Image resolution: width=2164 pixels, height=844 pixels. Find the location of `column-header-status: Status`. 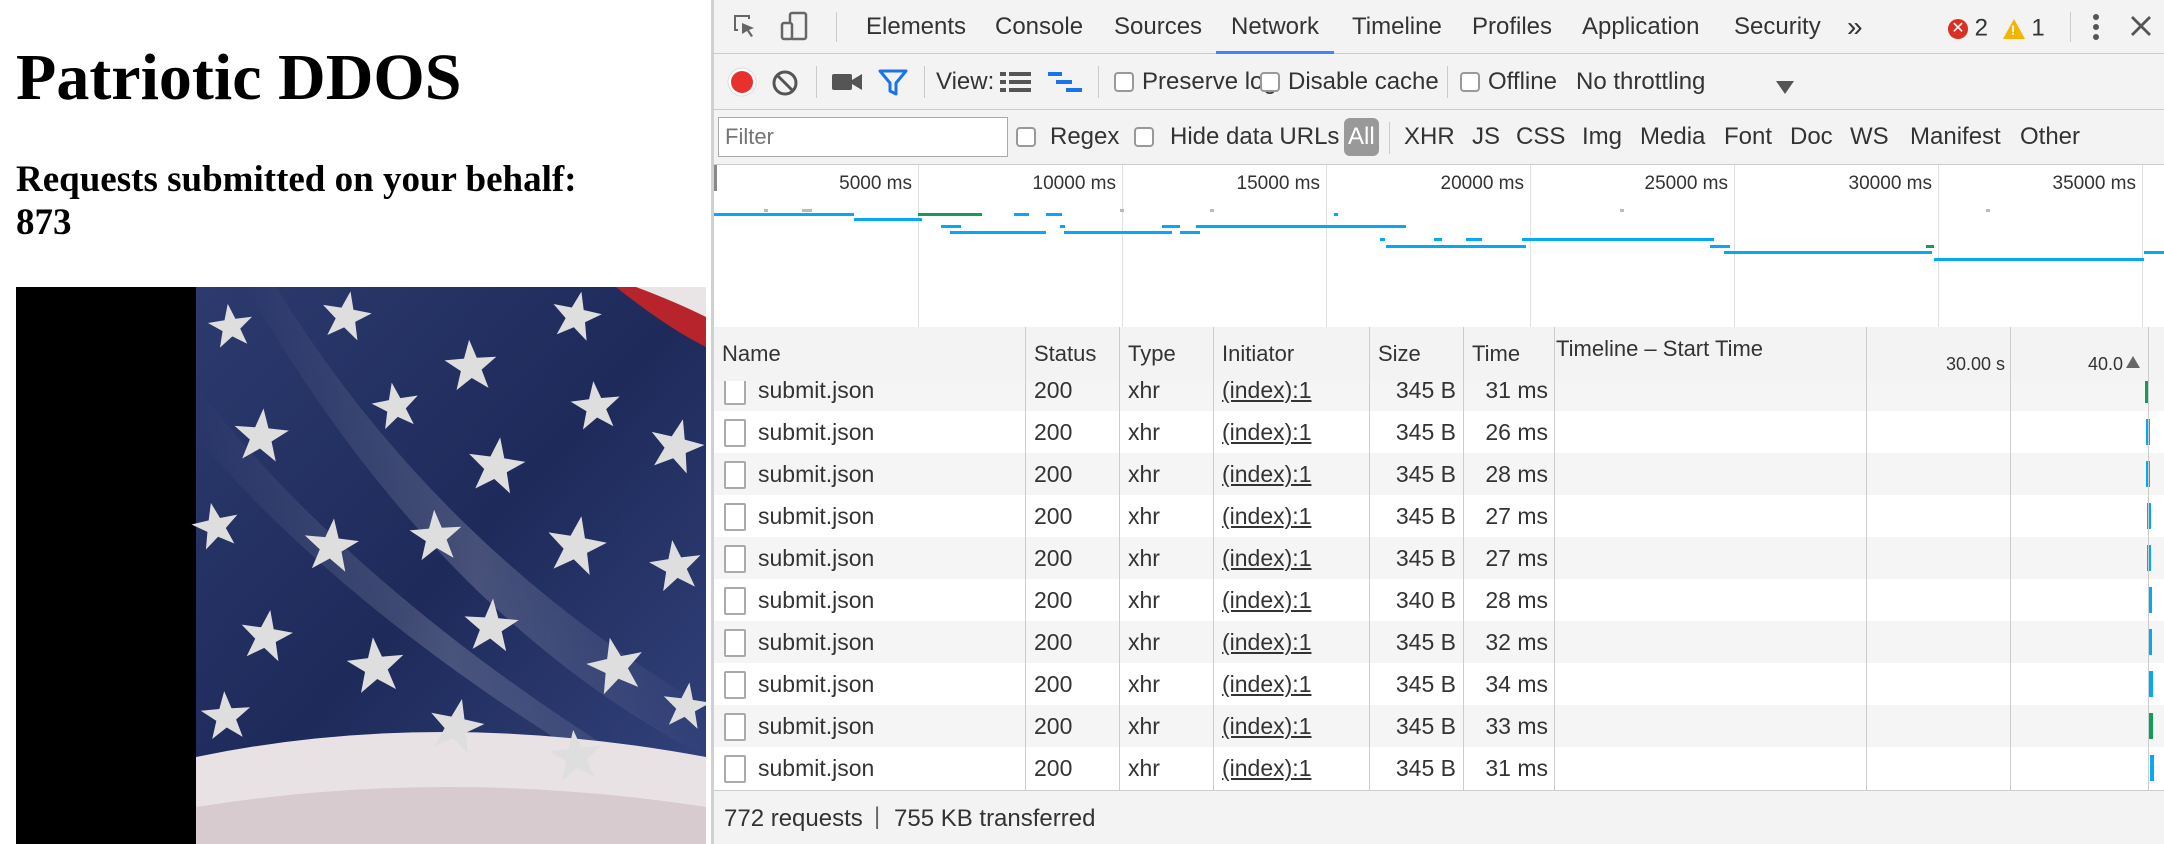

column-header-status: Status is located at coordinates (1065, 354).